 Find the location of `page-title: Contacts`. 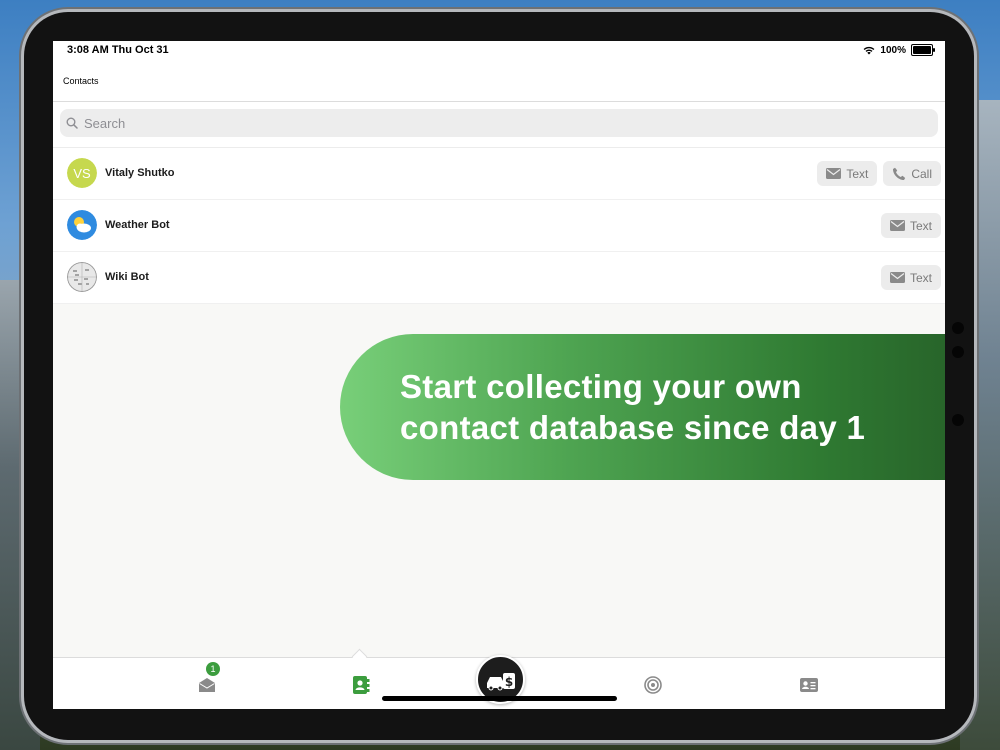

page-title: Contacts is located at coordinates (81, 81).